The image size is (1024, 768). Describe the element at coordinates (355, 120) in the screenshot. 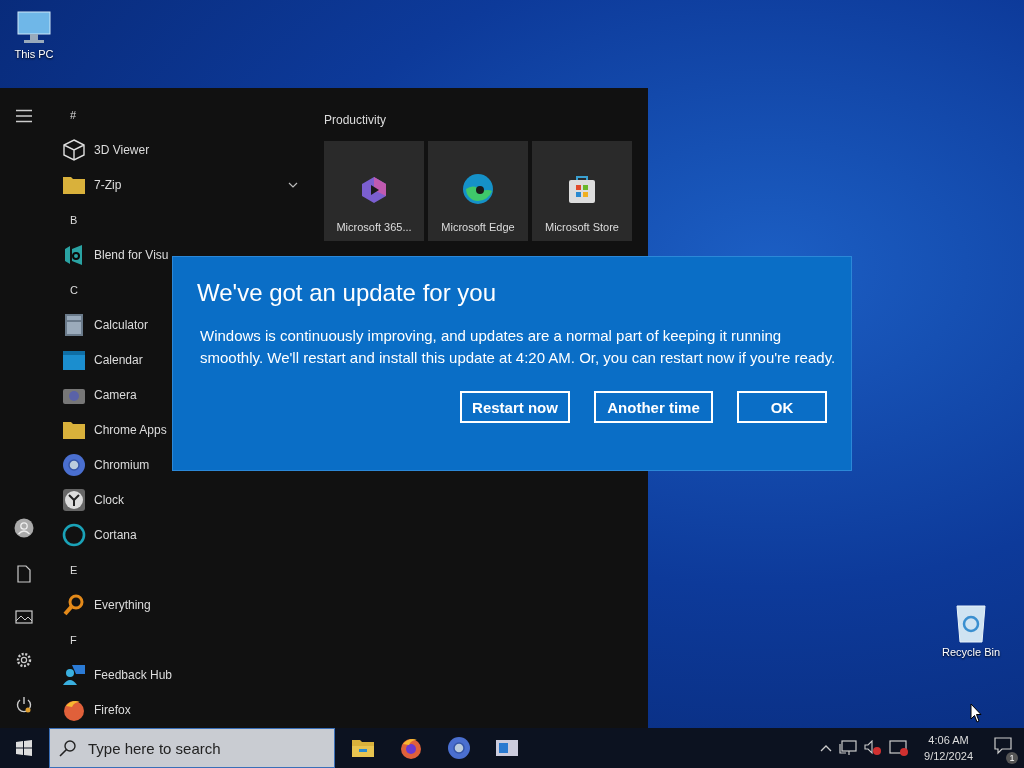

I see `tile-group-title: Productivity` at that location.